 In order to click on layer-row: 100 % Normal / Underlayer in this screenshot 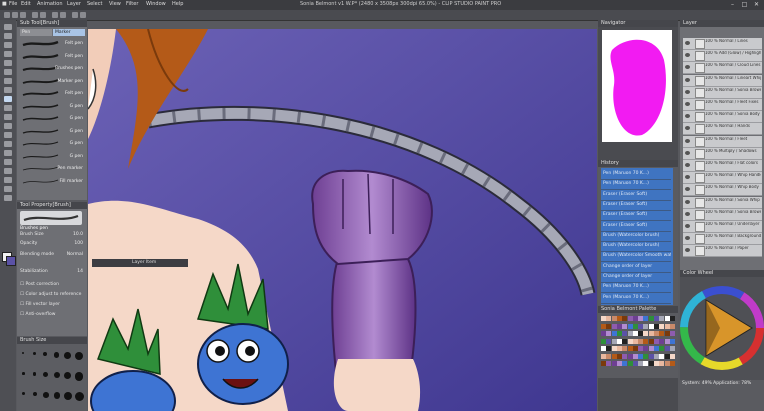, I will do `click(722, 227)`.